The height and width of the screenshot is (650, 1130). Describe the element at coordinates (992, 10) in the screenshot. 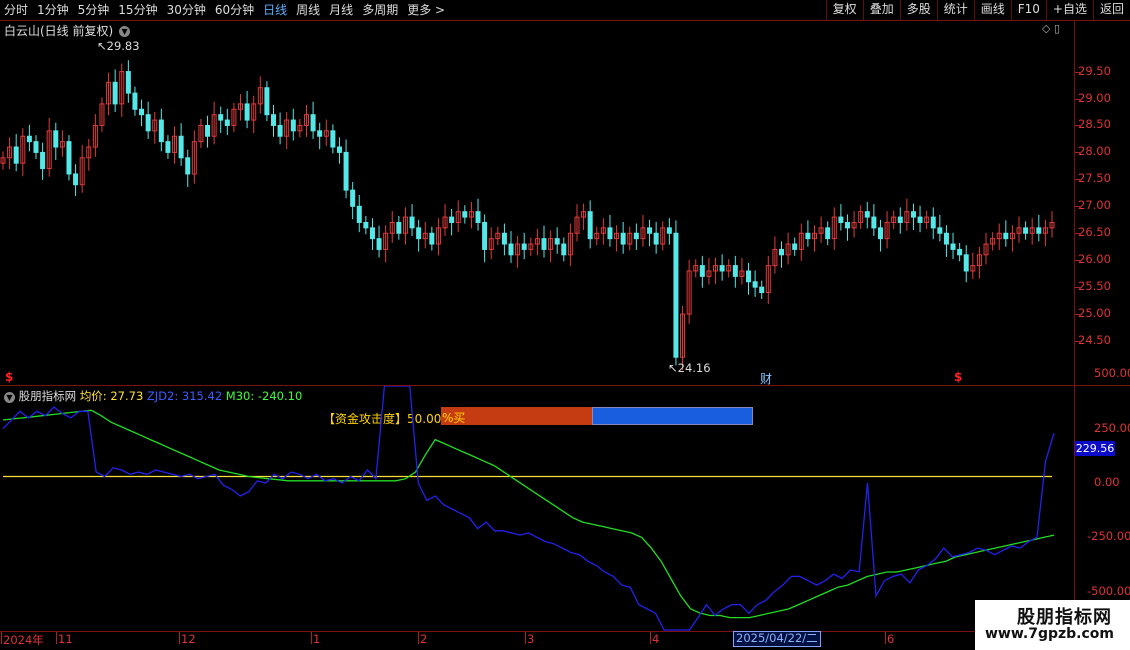

I see `tool-button-4: 画线` at that location.